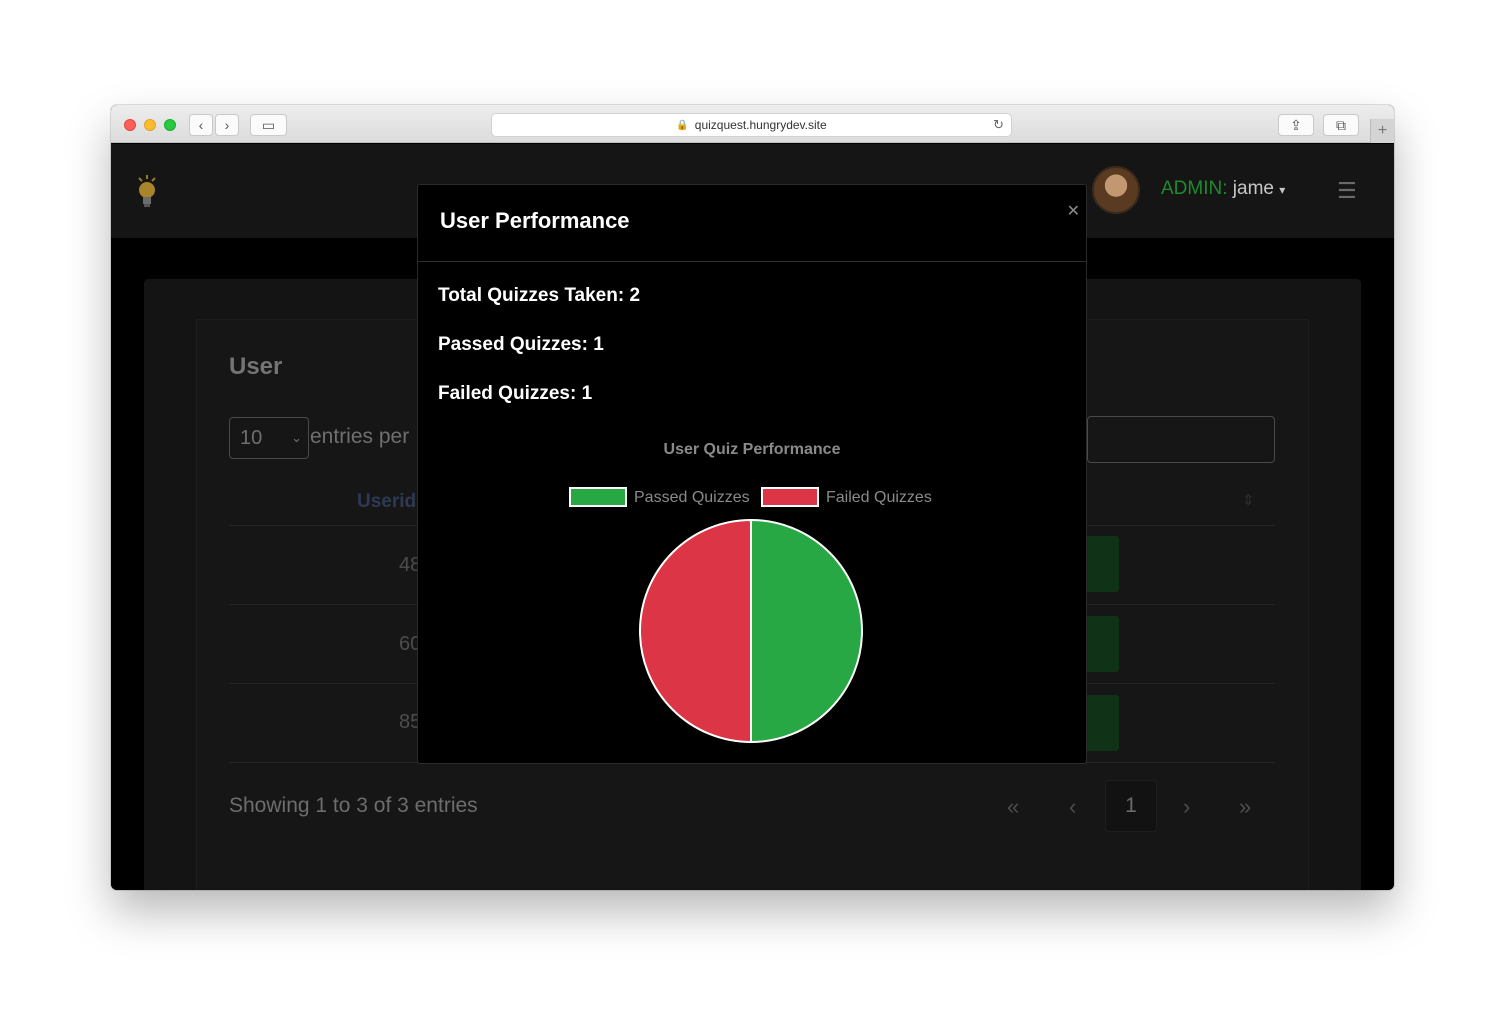  What do you see at coordinates (790, 497) in the screenshot?
I see `legend-swatch-failed` at bounding box center [790, 497].